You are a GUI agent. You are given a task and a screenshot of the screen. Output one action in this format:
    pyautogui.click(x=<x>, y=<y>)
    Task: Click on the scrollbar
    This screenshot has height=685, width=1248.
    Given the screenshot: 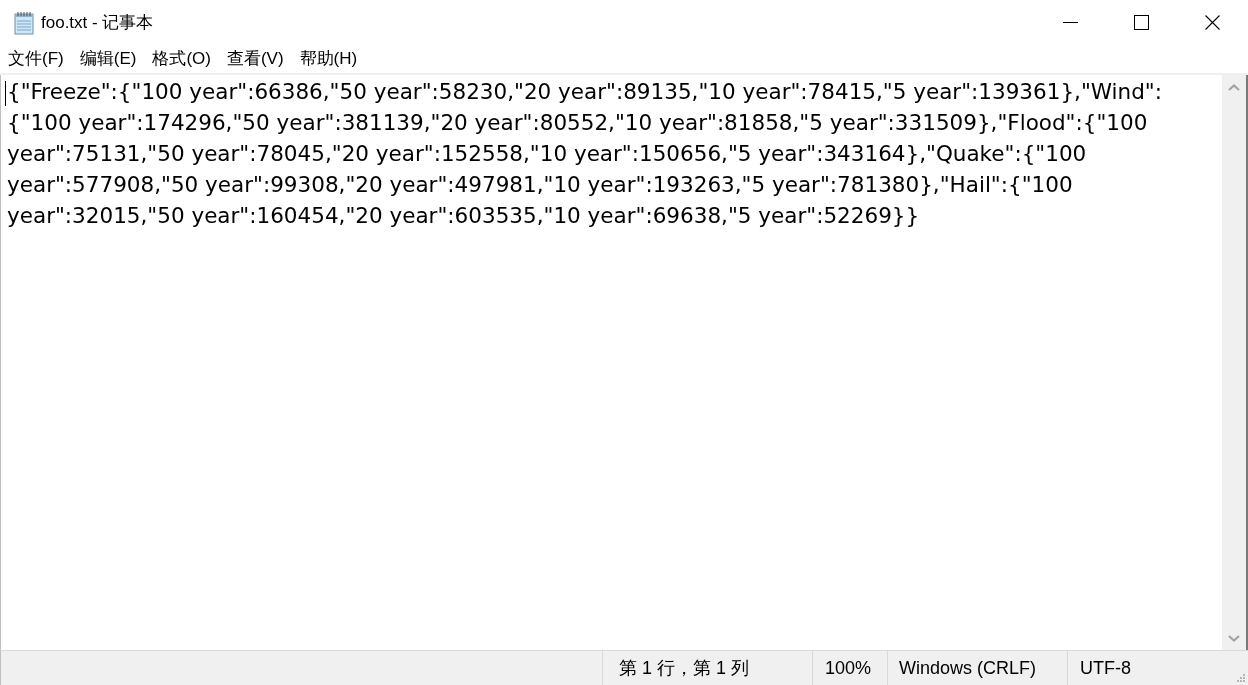 What is the action you would take?
    pyautogui.click(x=1234, y=362)
    